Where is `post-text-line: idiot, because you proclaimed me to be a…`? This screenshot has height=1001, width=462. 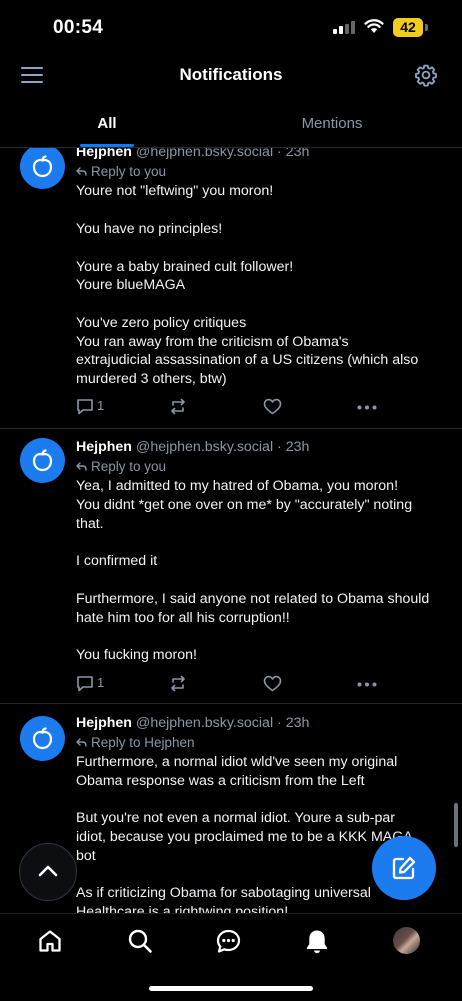 post-text-line: idiot, because you proclaimed me to be a… is located at coordinates (244, 837).